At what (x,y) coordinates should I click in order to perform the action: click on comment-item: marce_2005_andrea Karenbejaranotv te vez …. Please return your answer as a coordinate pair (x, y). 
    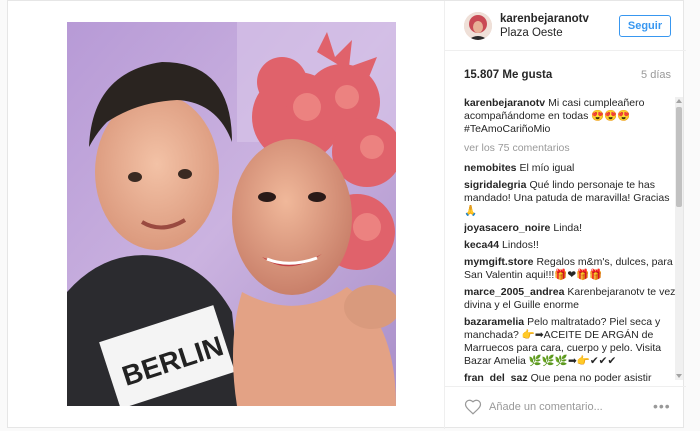
    Looking at the image, I should click on (570, 299).